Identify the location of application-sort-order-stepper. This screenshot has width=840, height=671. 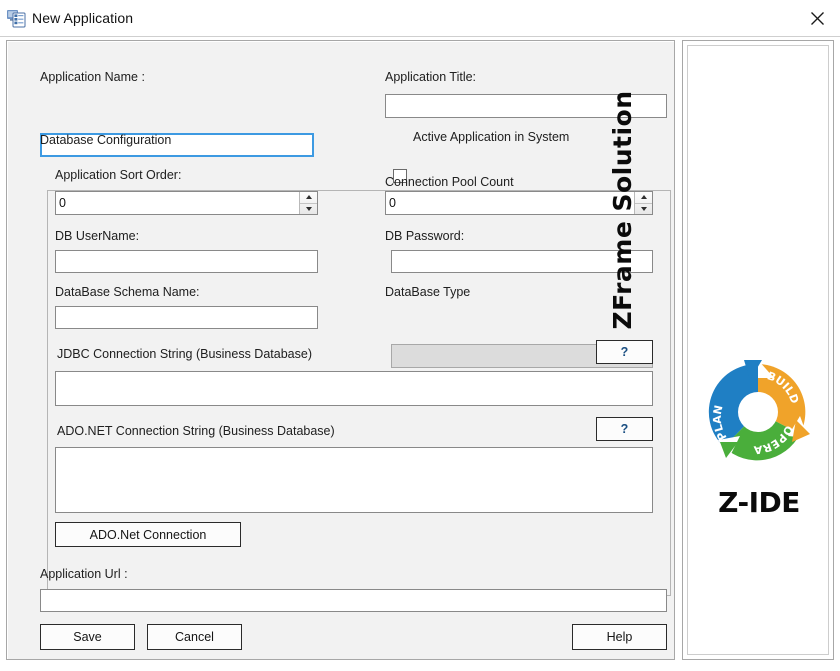
(186, 203).